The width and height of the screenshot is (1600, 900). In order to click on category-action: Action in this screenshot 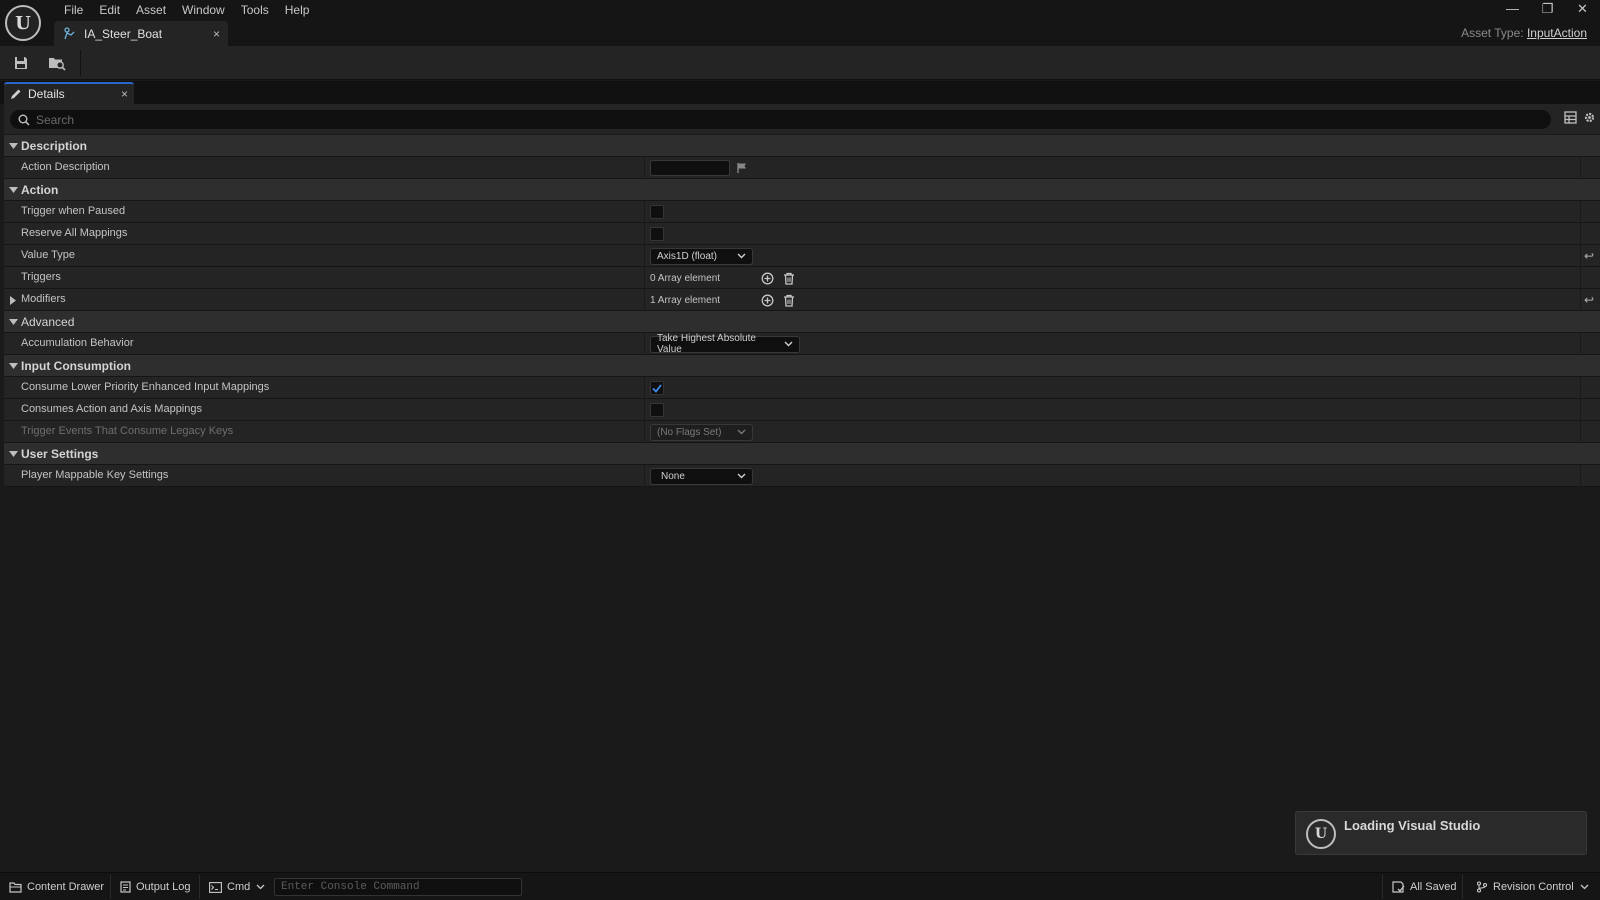, I will do `click(802, 190)`.